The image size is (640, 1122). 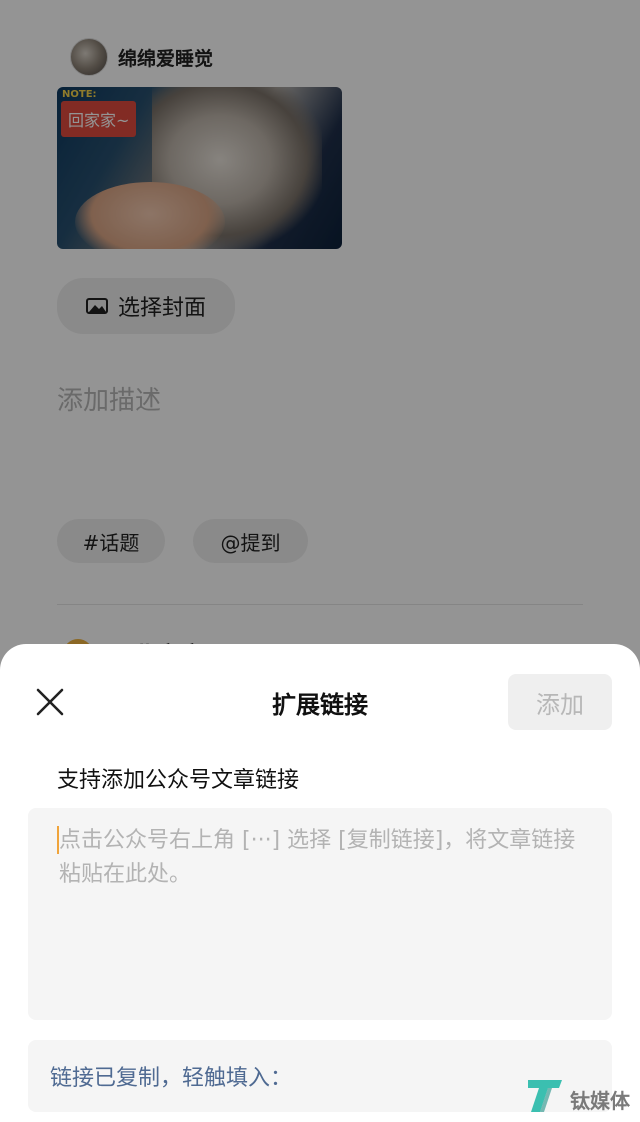 What do you see at coordinates (317, 857) in the screenshot?
I see `link-input-placeholder: 点击公众号右上角 [···] 选择 [复制链接]，将文章链接粘贴在此处。` at bounding box center [317, 857].